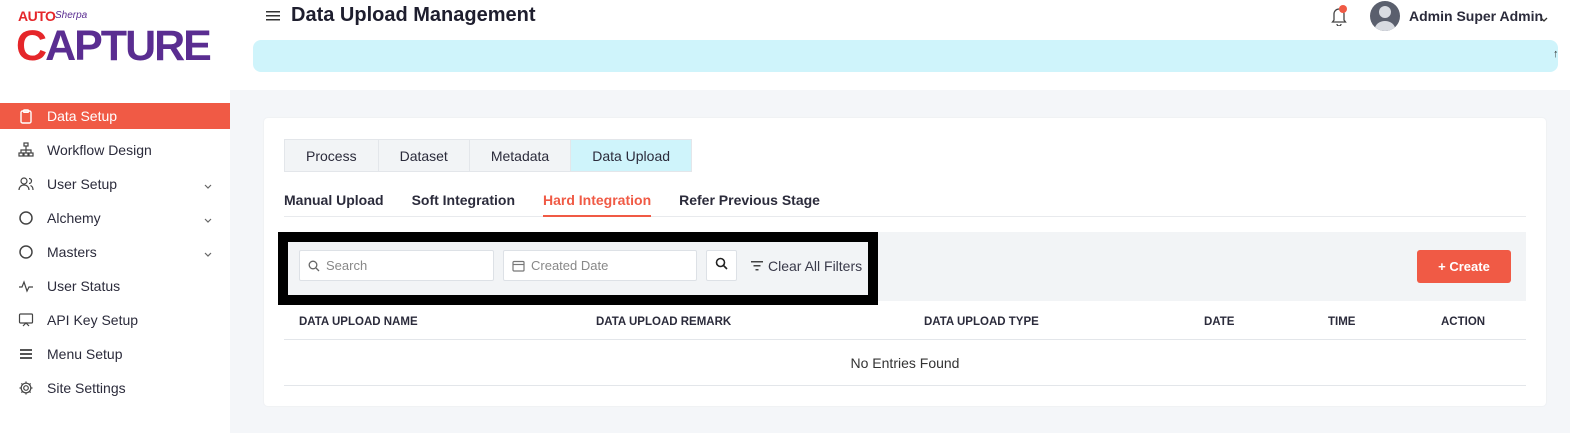 The width and height of the screenshot is (1570, 433). I want to click on clipboard-icon, so click(26, 116).